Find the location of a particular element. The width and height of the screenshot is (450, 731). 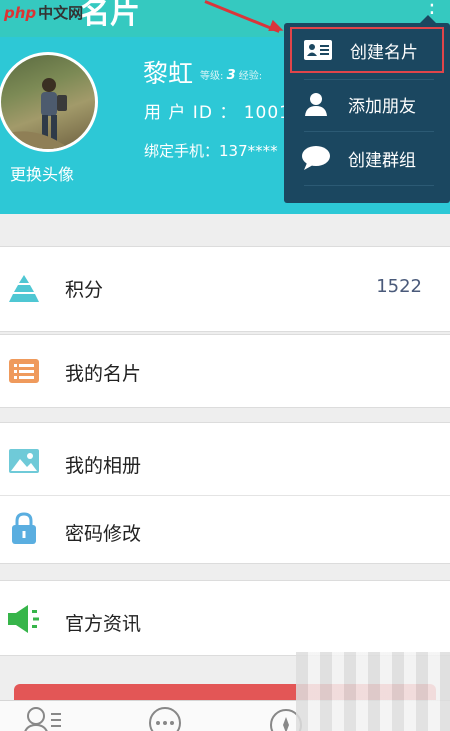

menu-item-add-friend: 添加朋友 is located at coordinates (367, 104).